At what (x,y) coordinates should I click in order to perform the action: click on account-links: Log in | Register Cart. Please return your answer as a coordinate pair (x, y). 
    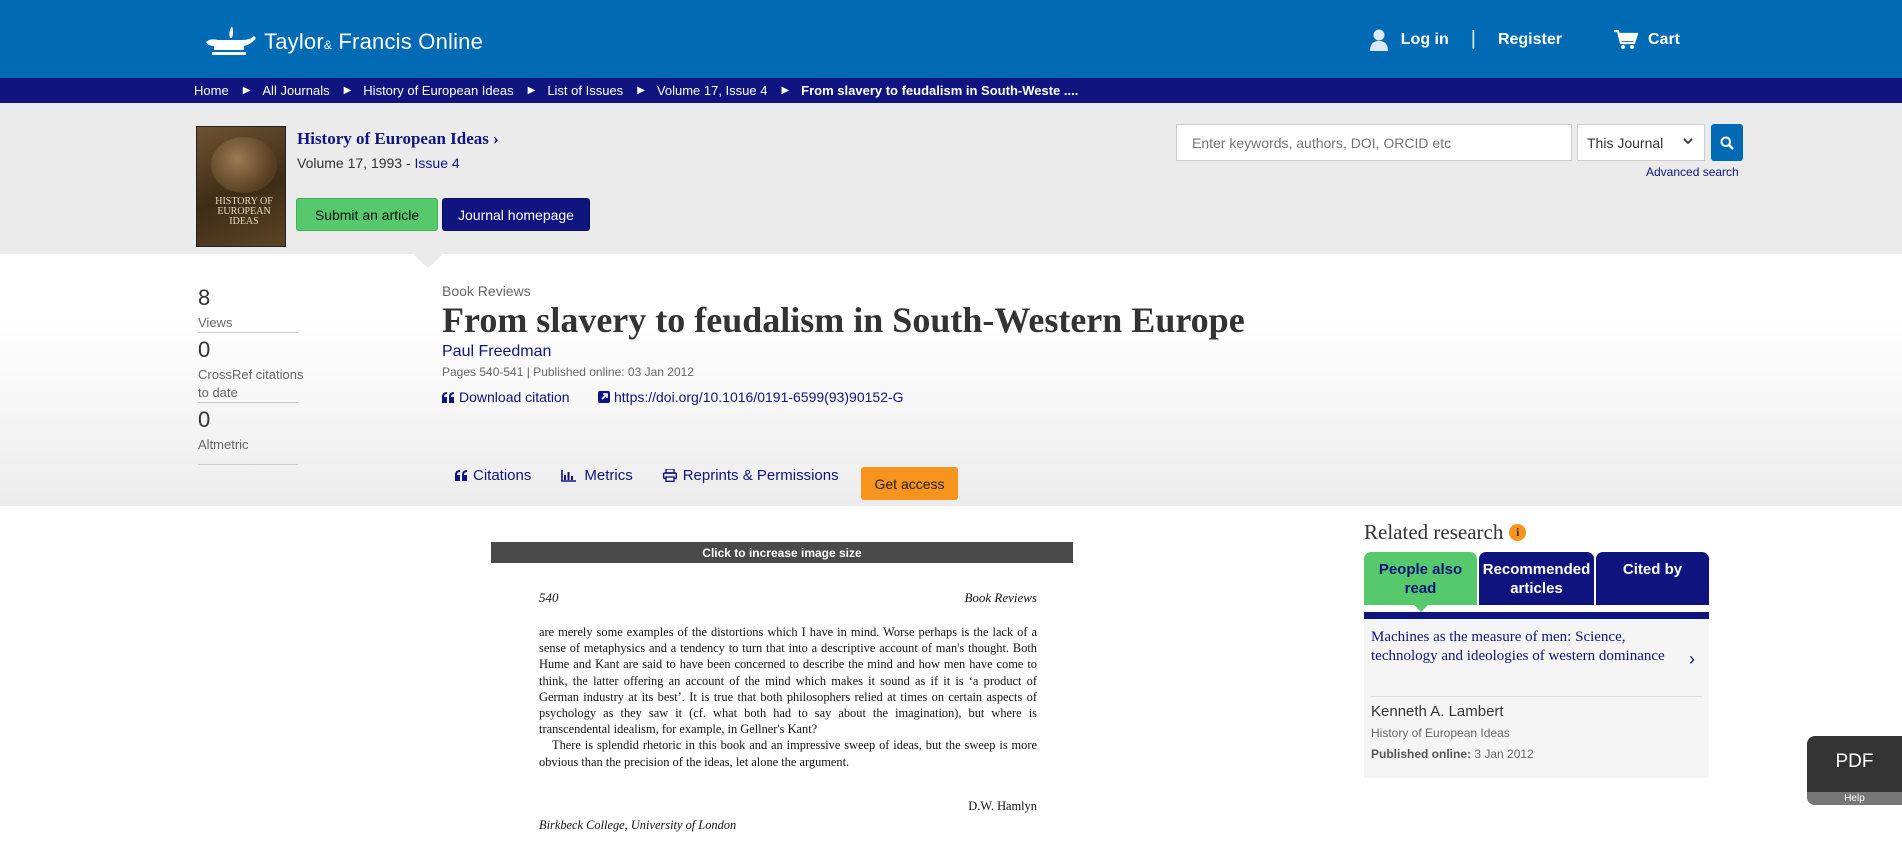
    Looking at the image, I should click on (1524, 39).